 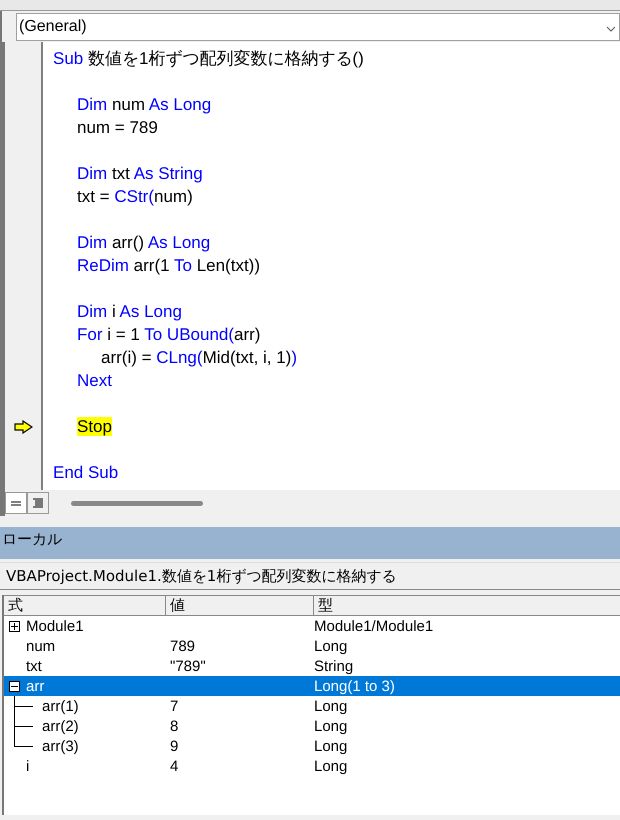 I want to click on collapse-icon, so click(x=14, y=686).